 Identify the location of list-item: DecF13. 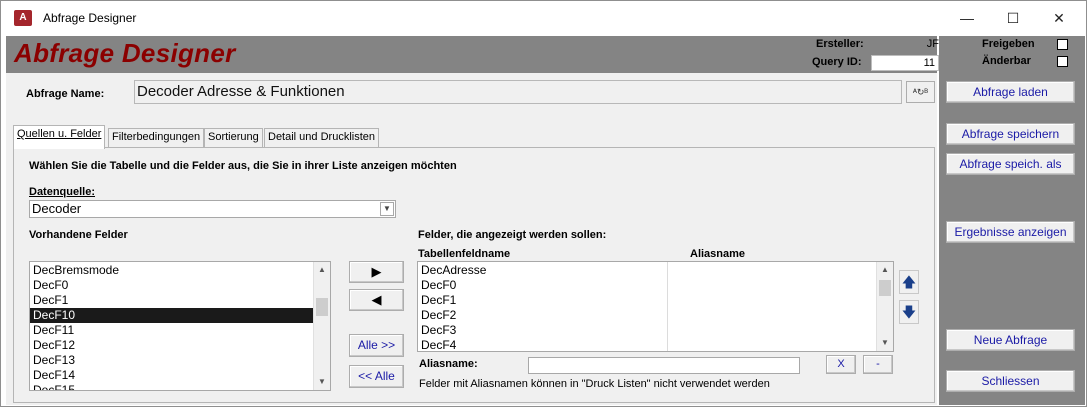
(172, 360).